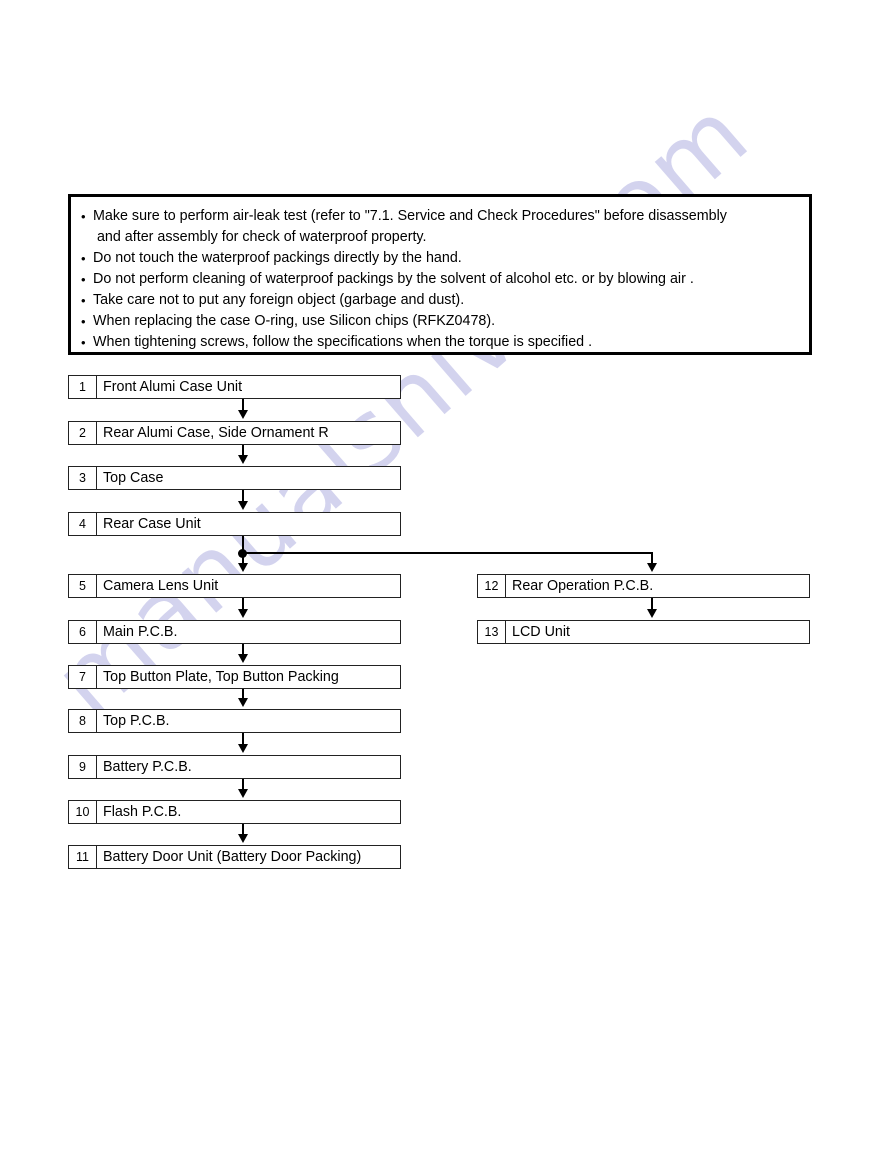  Describe the element at coordinates (83, 721) in the screenshot. I see `flow-node-number: 8` at that location.